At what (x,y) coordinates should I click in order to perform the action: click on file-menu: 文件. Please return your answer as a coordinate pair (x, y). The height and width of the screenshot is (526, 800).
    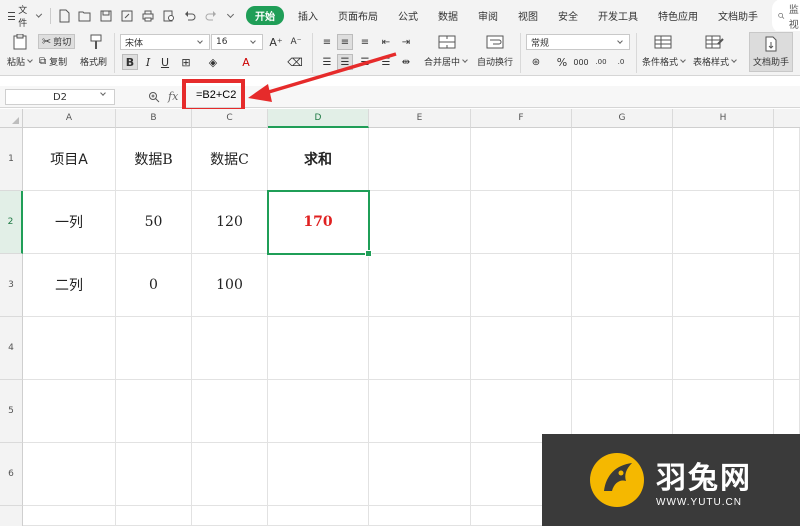
    Looking at the image, I should click on (25, 15).